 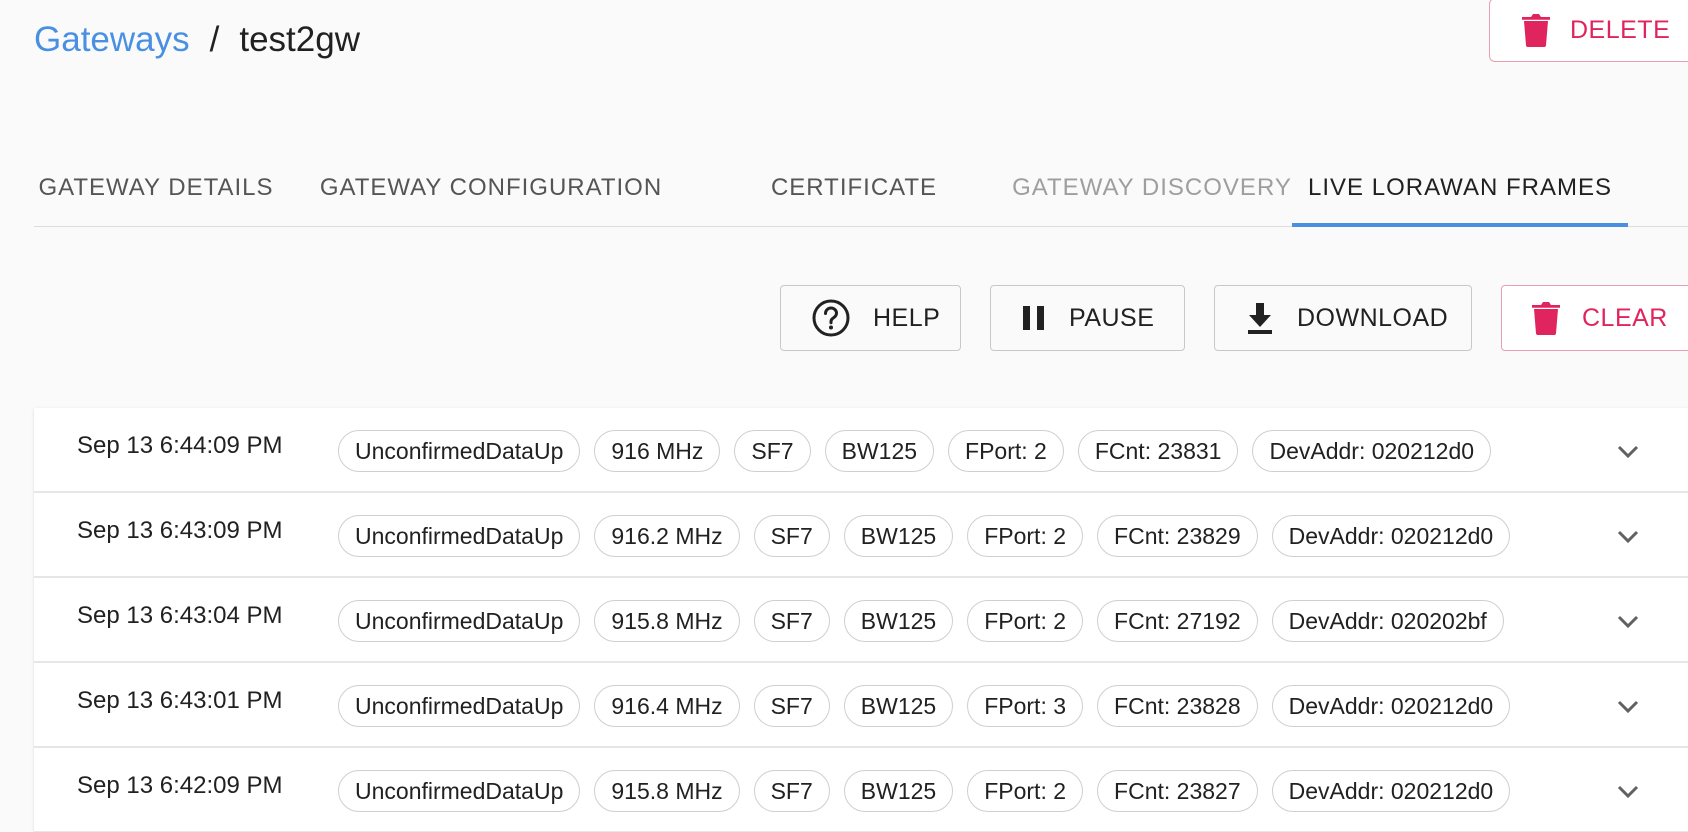 I want to click on tab-label: GATEWAY CONFIGURATION, so click(x=491, y=187).